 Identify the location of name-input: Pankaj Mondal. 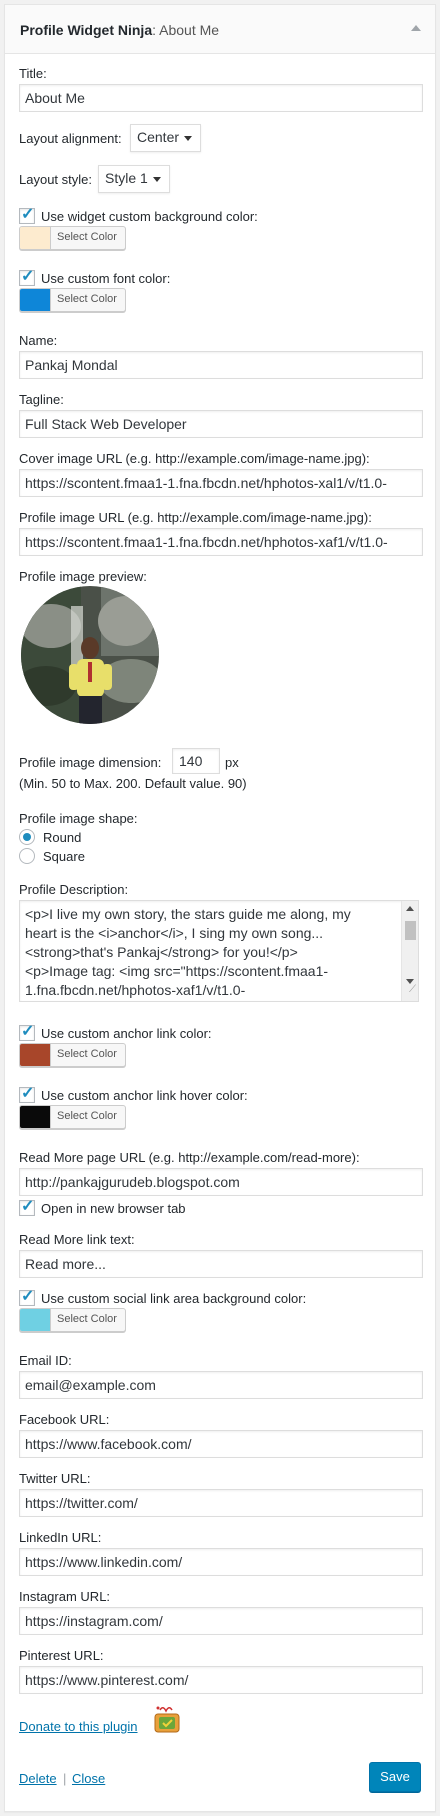
(221, 365).